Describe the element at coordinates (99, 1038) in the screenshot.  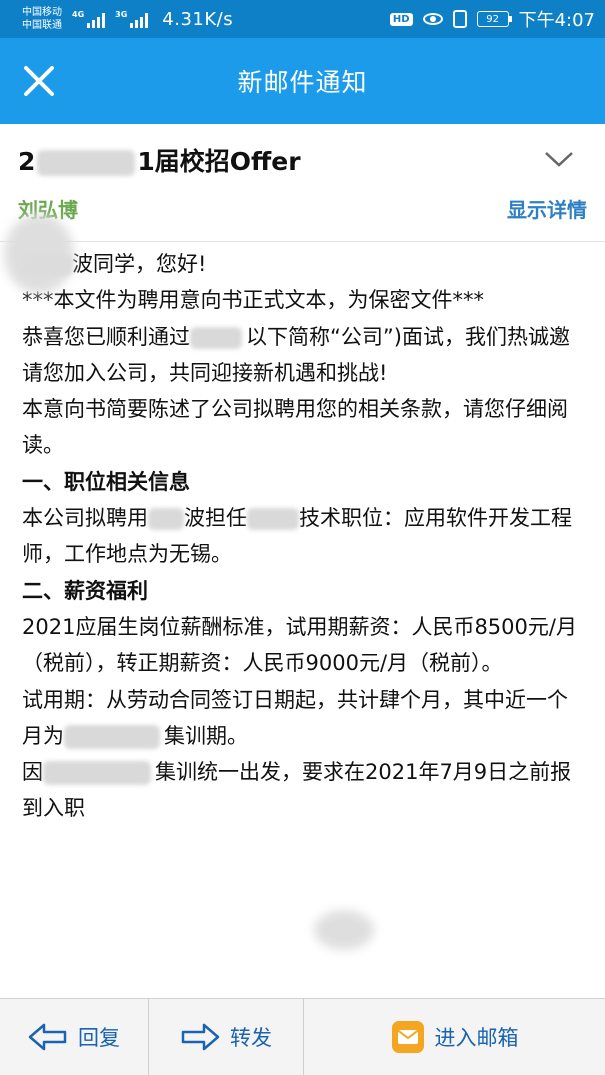
I see `reply-label: 回复` at that location.